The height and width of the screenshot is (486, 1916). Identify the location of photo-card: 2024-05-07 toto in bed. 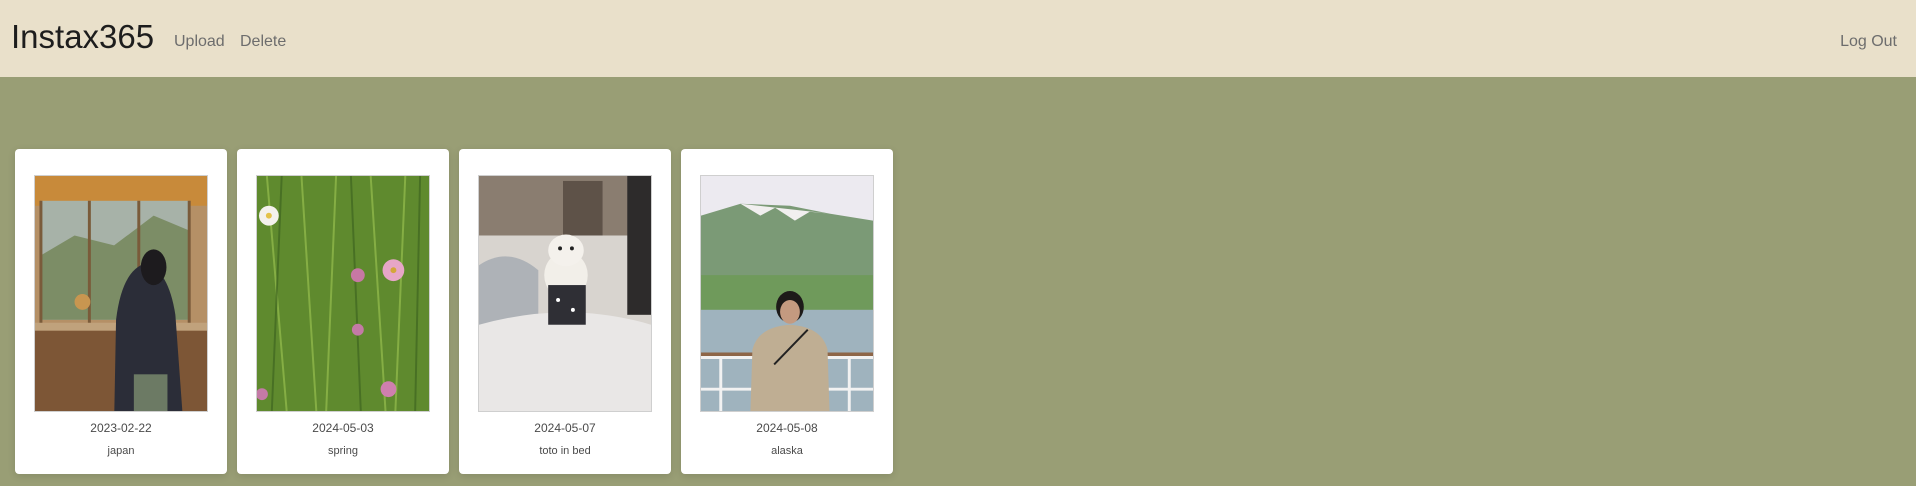
(565, 311).